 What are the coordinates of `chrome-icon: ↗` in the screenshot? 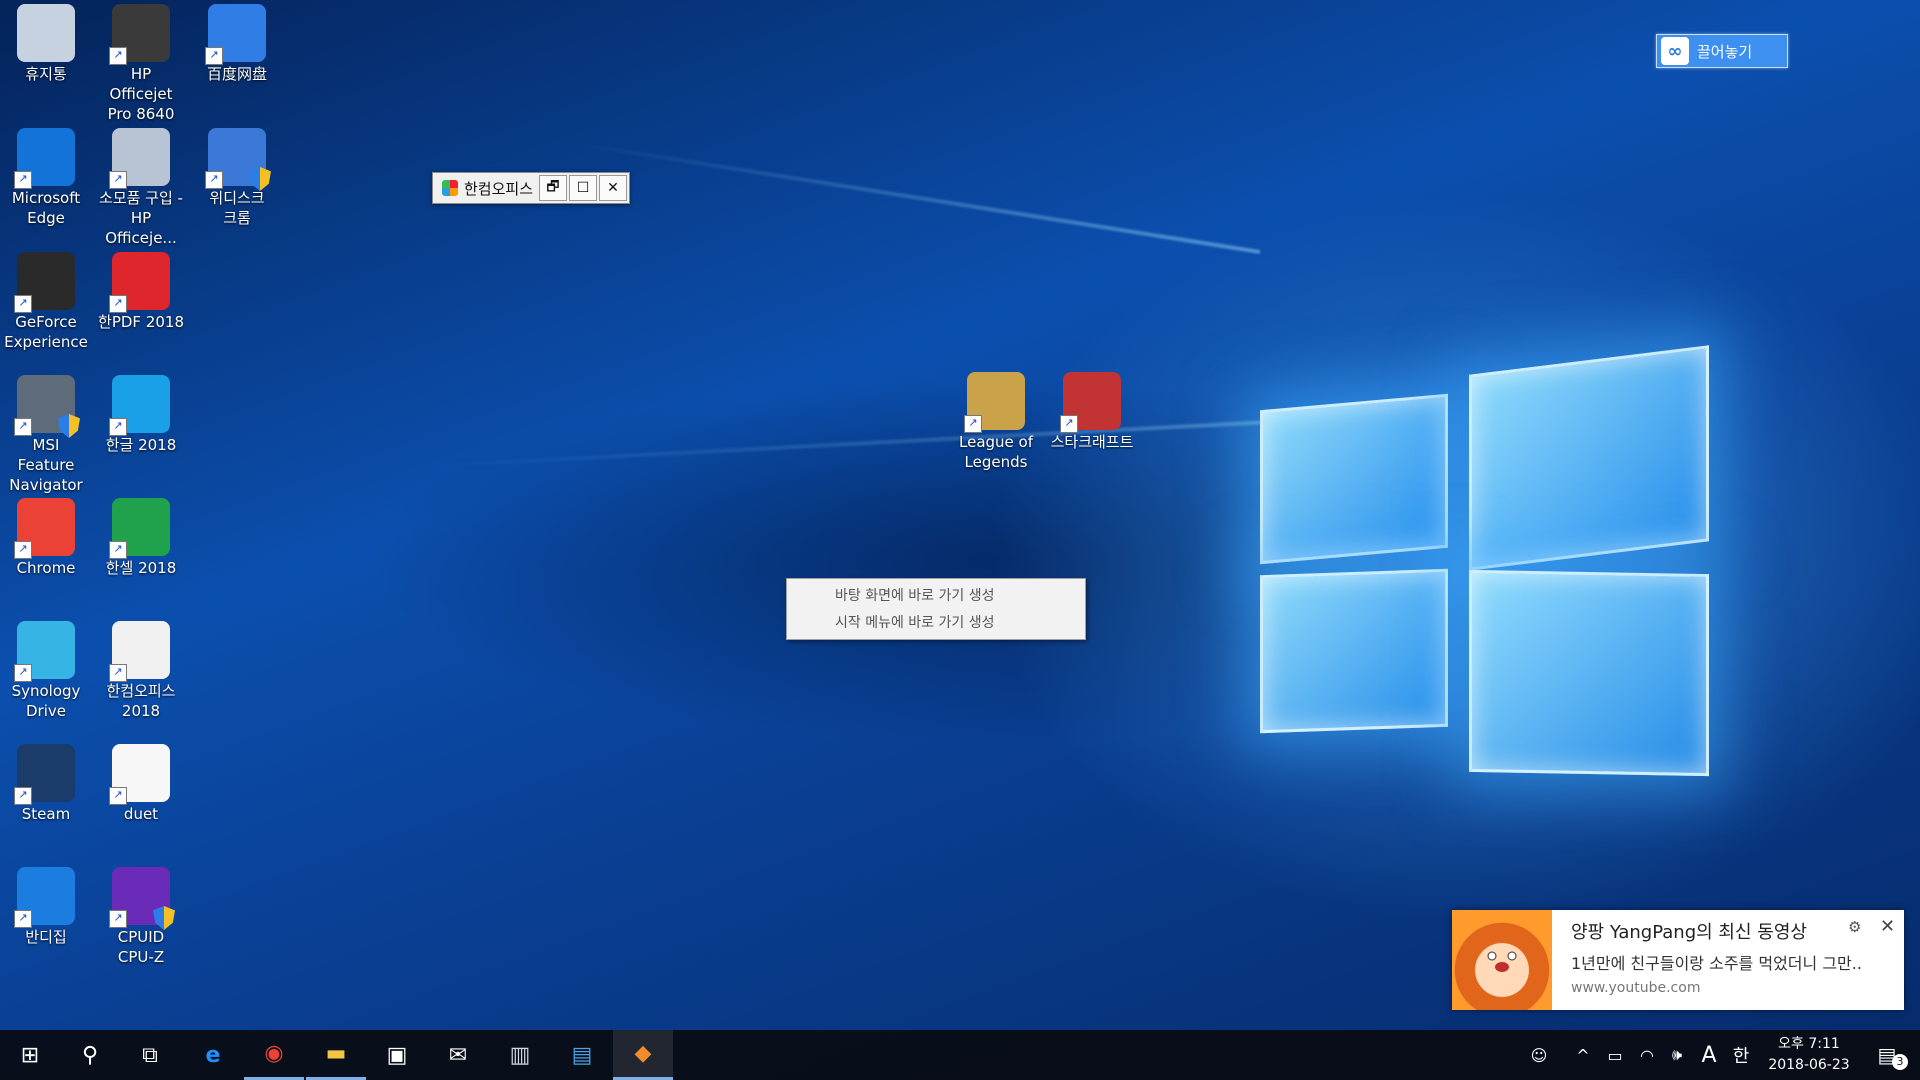 It's located at (44, 528).